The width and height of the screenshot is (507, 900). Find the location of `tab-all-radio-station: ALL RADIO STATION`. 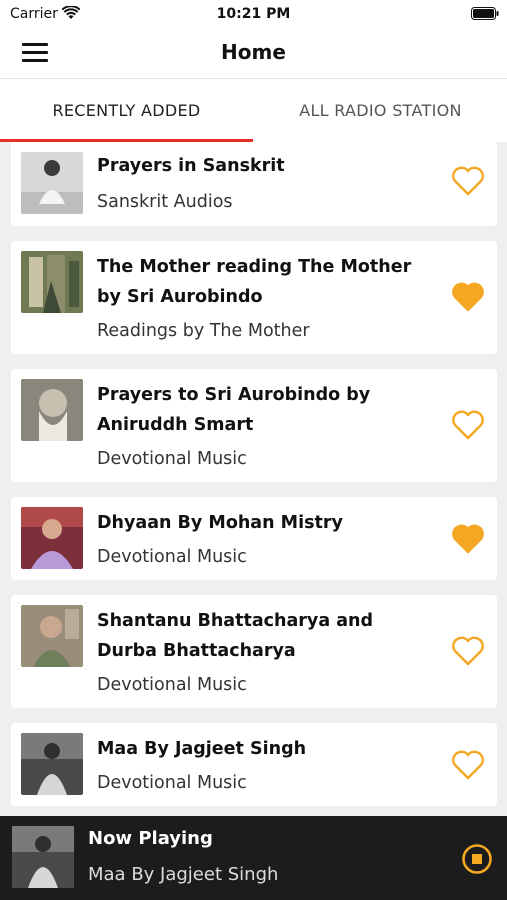

tab-all-radio-station: ALL RADIO STATION is located at coordinates (380, 111).